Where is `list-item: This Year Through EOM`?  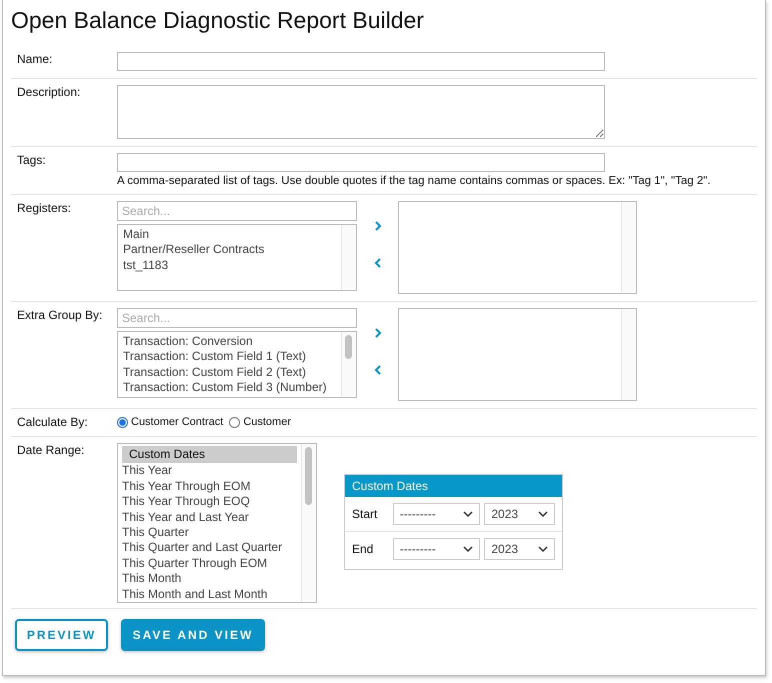 list-item: This Year Through EOM is located at coordinates (209, 486).